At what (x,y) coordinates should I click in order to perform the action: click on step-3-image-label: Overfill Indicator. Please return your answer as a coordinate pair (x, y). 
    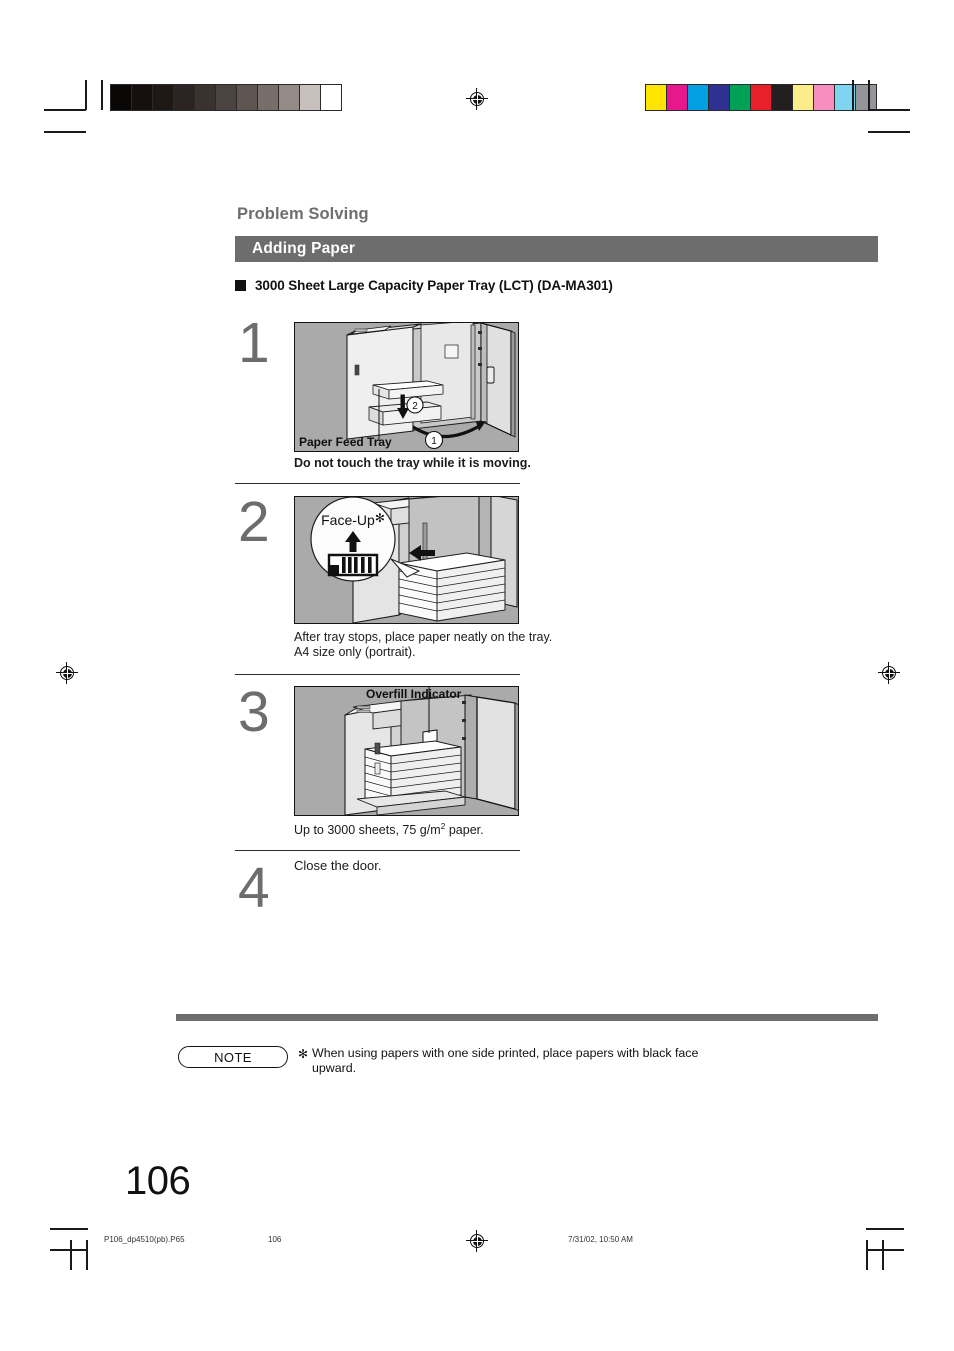
    Looking at the image, I should click on (414, 694).